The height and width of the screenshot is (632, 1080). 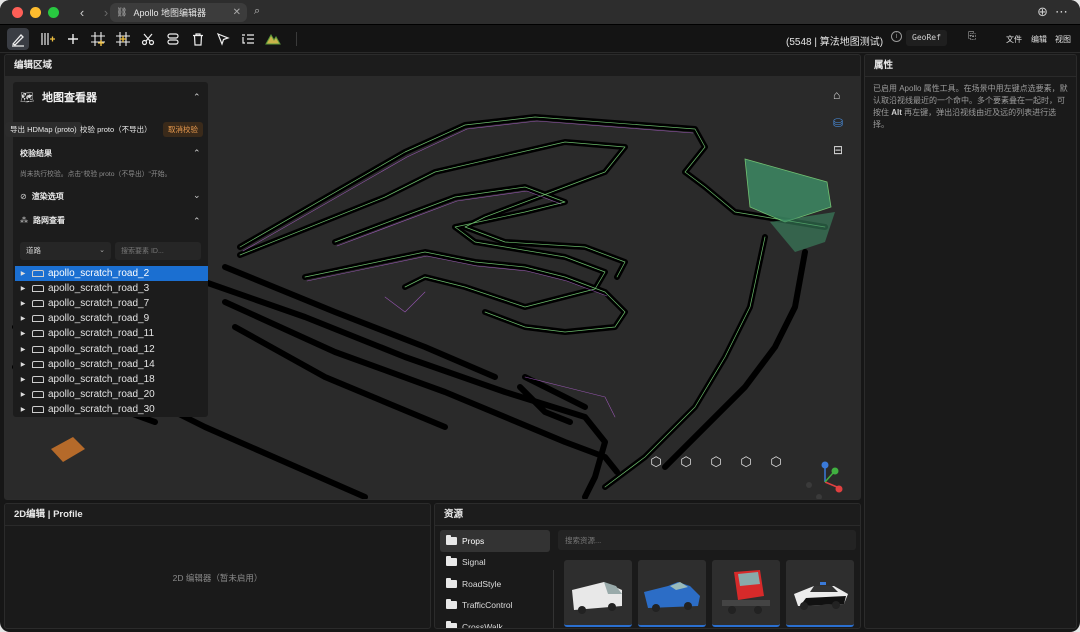 What do you see at coordinates (487, 605) in the screenshot?
I see `asset-category-label: TrafficControl` at bounding box center [487, 605].